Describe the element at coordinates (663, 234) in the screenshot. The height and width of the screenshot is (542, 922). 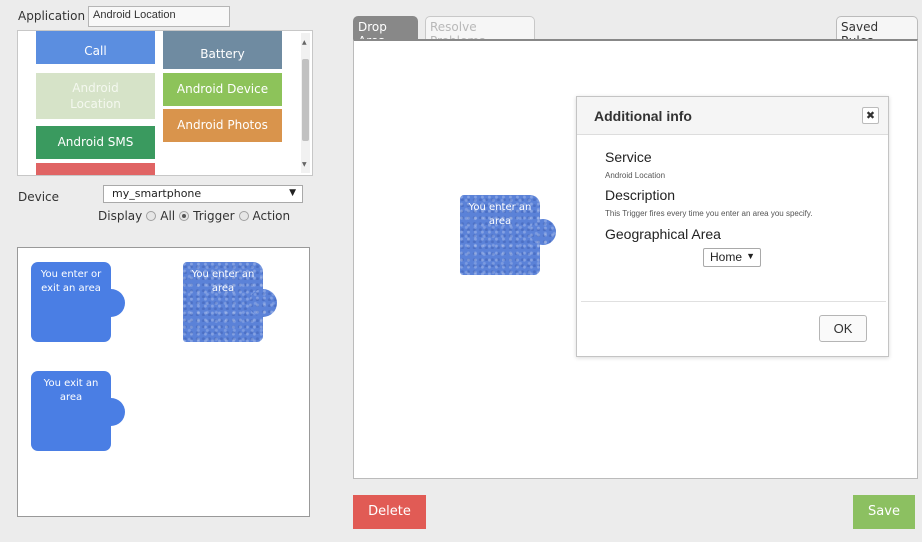
I see `geographical-area-heading: Geographical Area` at that location.